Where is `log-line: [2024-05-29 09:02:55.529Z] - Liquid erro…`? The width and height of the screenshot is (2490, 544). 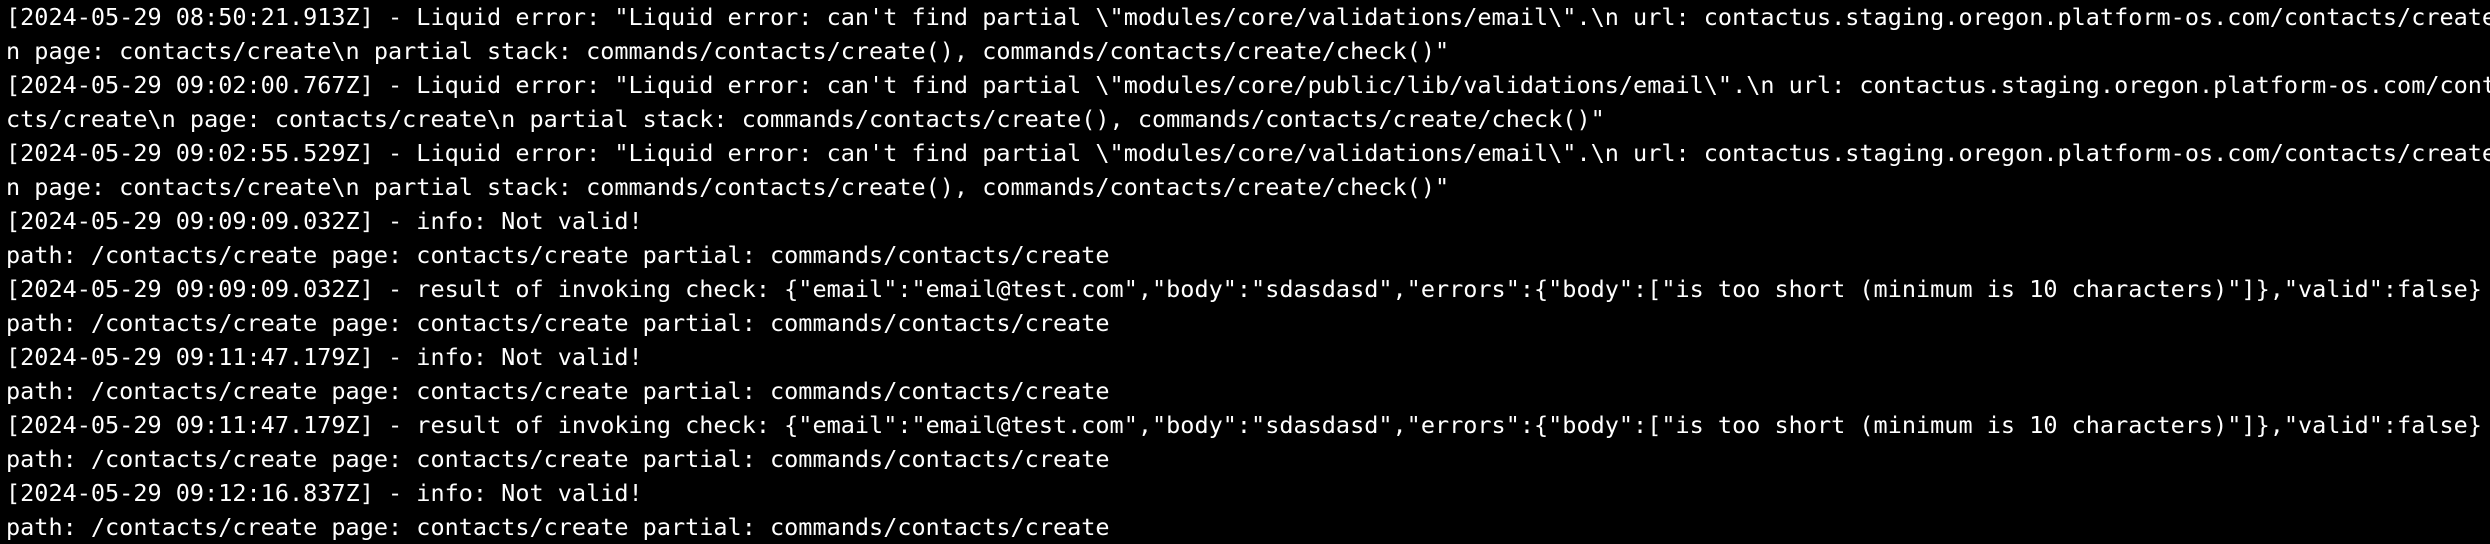
log-line: [2024-05-29 09:02:55.529Z] - Liquid erro… is located at coordinates (1248, 153).